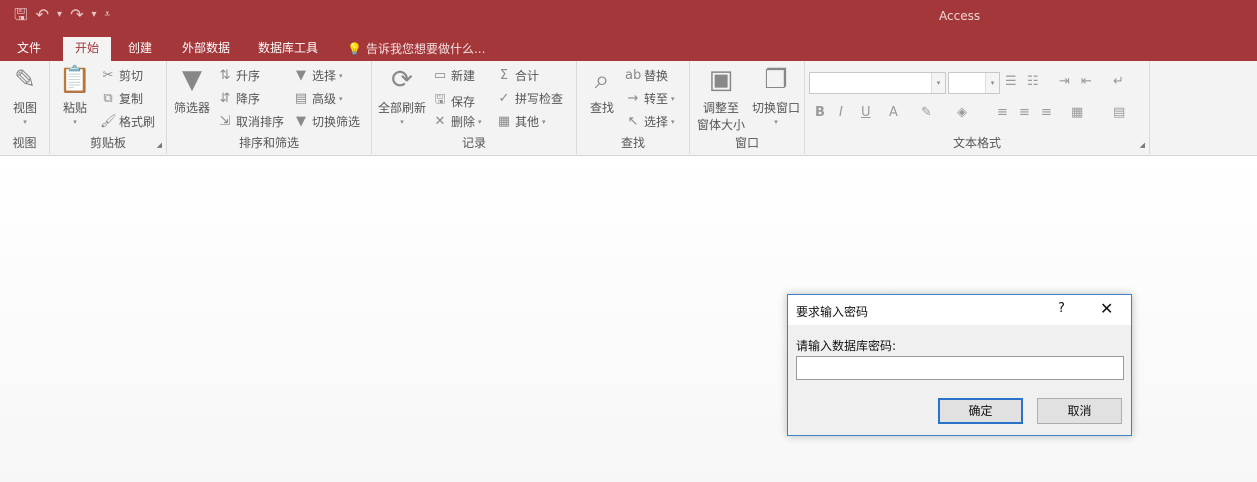 The width and height of the screenshot is (1257, 482). I want to click on tab-file: 文件, so click(29, 49).